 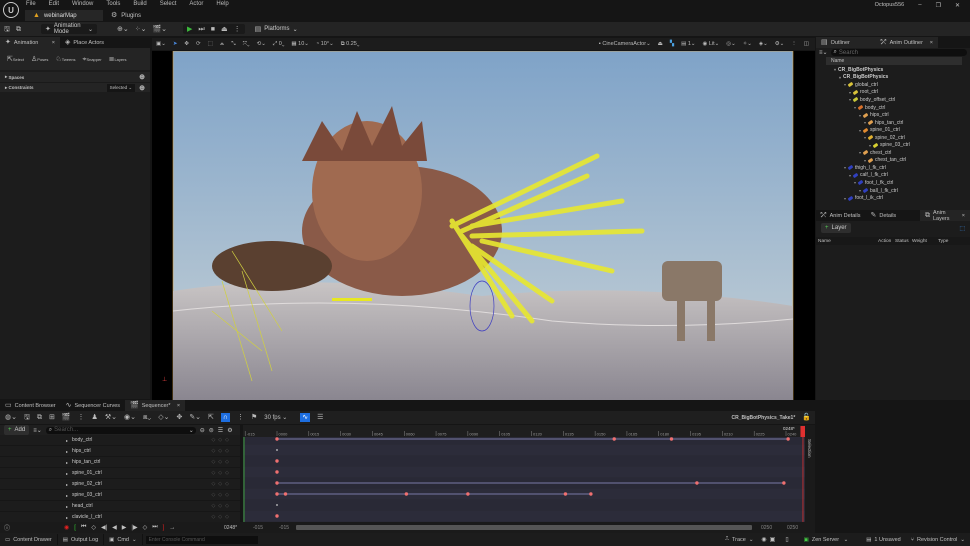 What do you see at coordinates (82, 4) in the screenshot?
I see `menu-window: Window` at bounding box center [82, 4].